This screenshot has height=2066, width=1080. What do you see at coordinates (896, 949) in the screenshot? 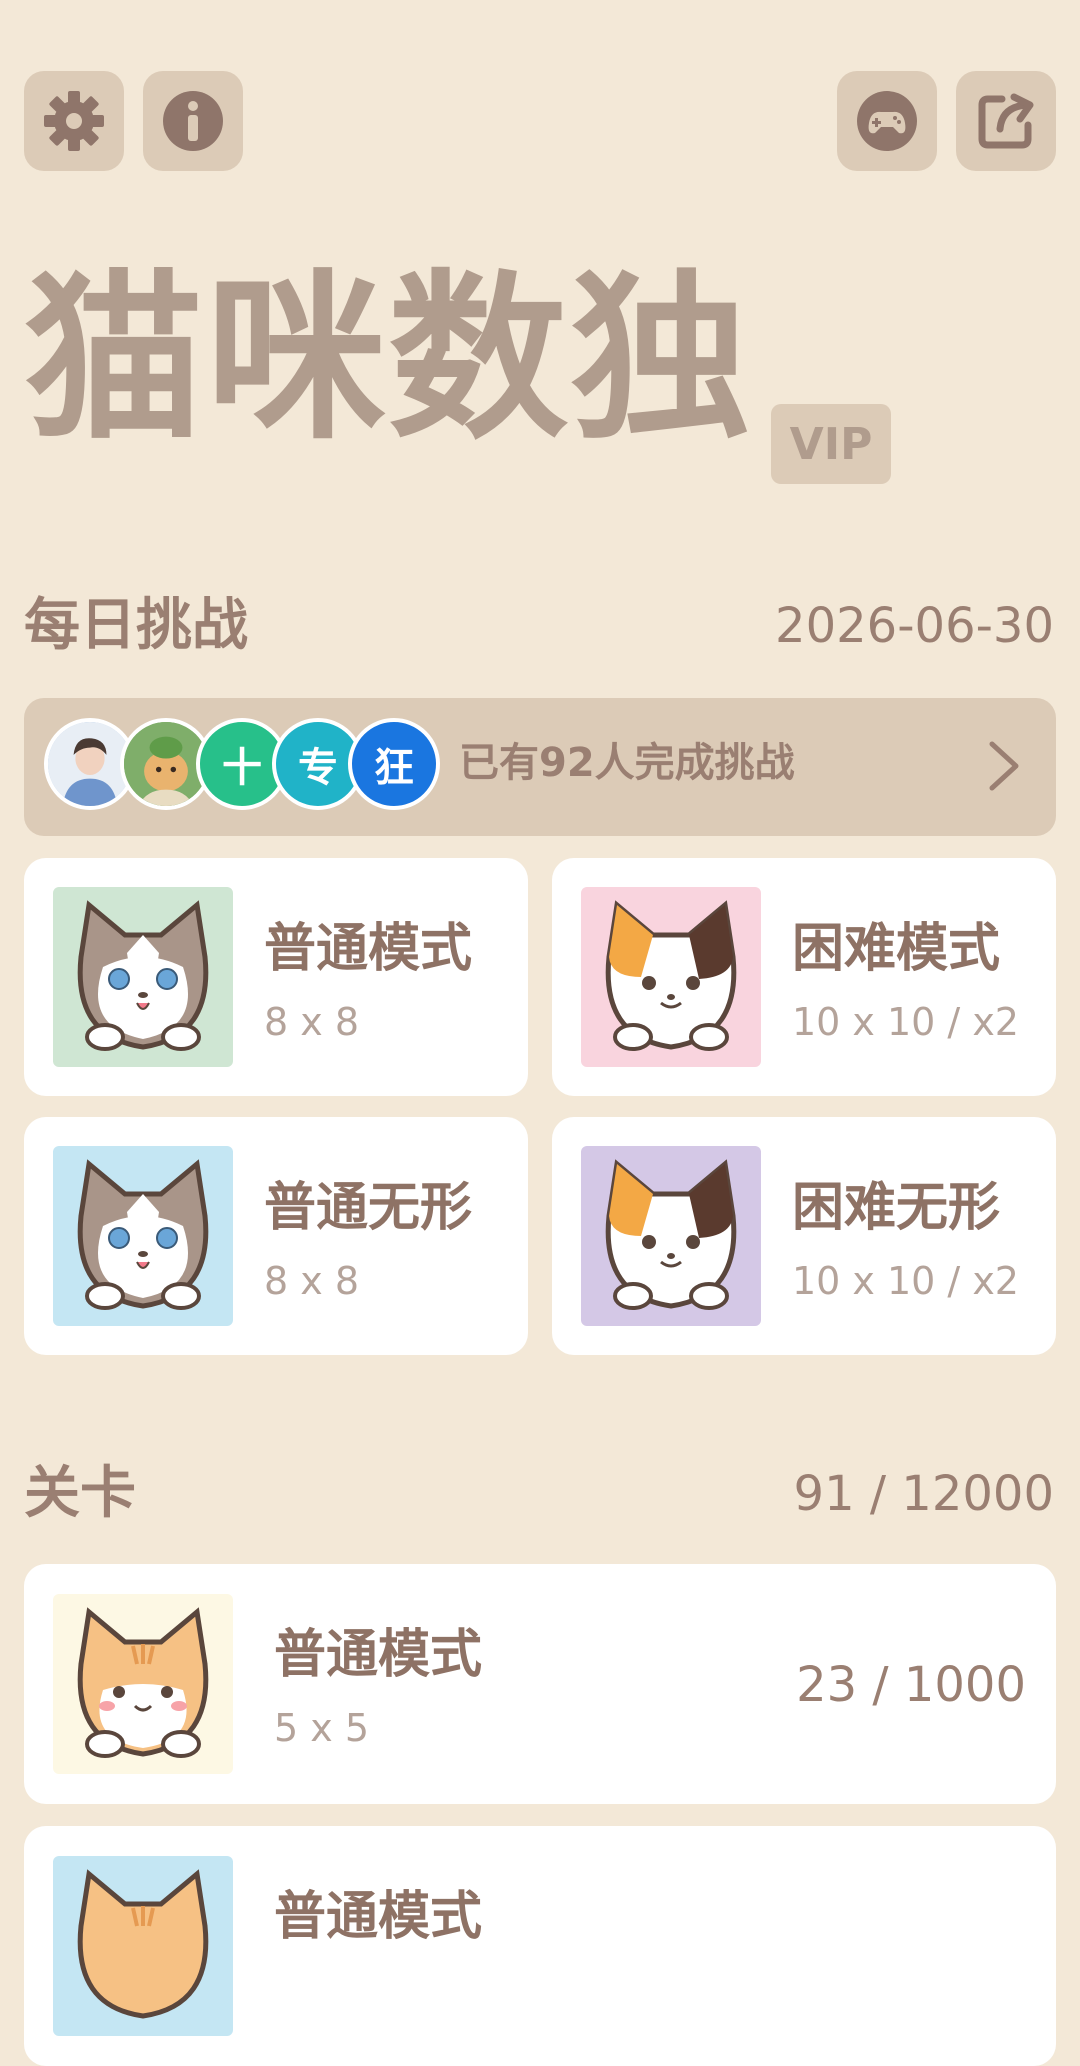
I see `mode-title: 困难模式` at bounding box center [896, 949].